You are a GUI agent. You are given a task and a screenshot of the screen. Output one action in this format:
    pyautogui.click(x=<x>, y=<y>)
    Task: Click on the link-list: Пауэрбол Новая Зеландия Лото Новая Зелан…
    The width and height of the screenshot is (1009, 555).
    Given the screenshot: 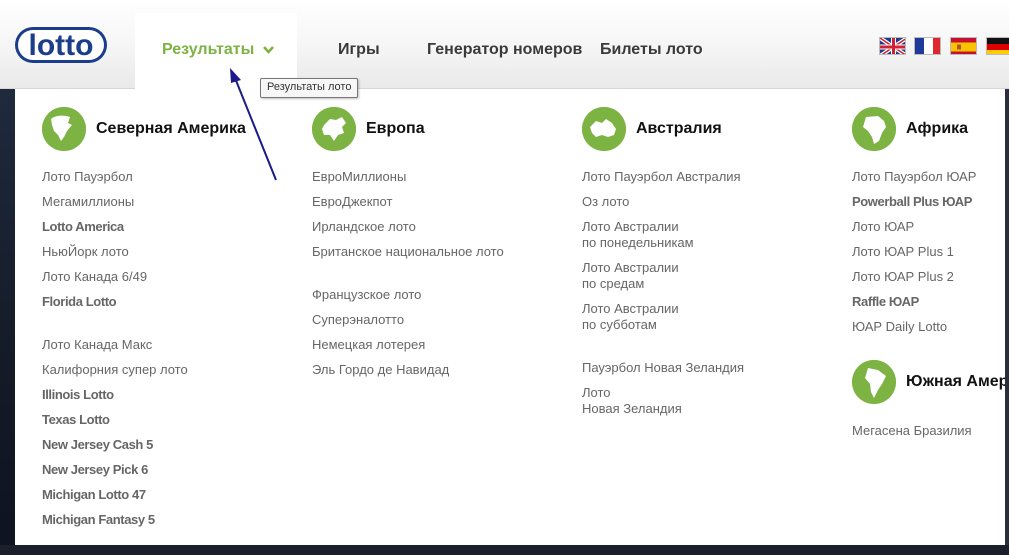 What is the action you would take?
    pyautogui.click(x=663, y=393)
    